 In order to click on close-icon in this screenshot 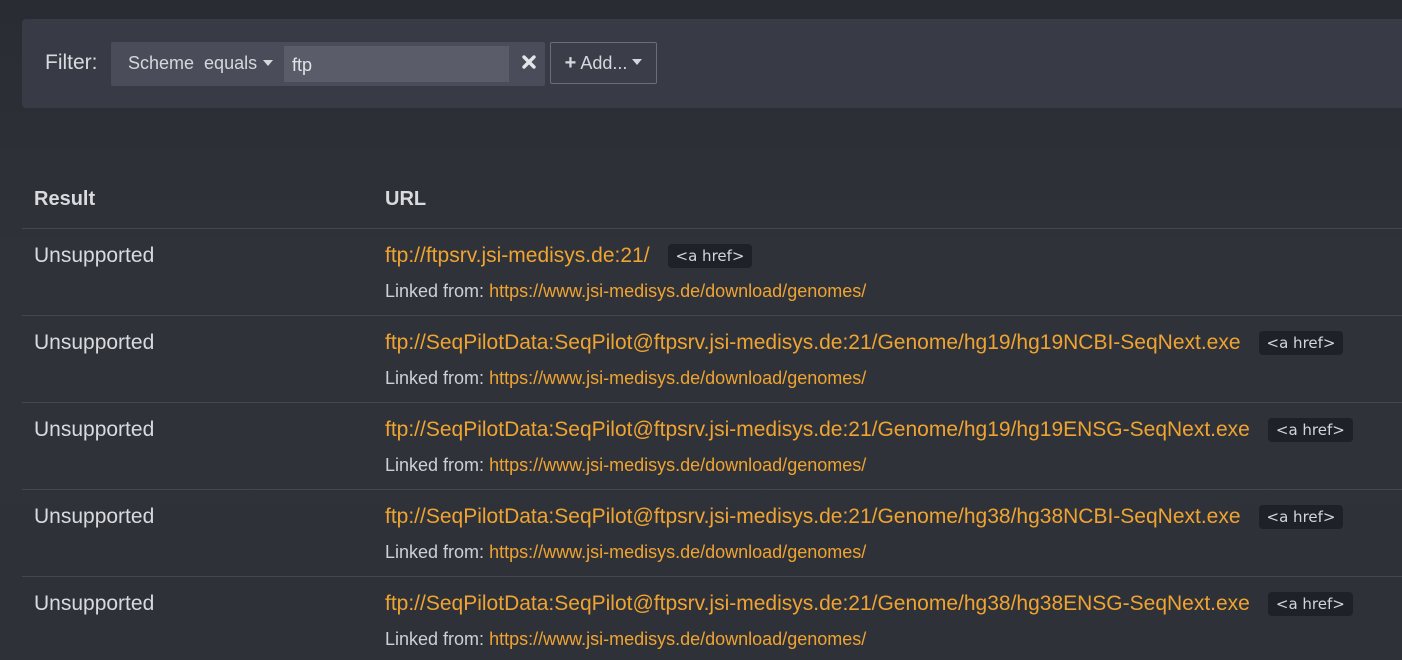, I will do `click(529, 64)`.